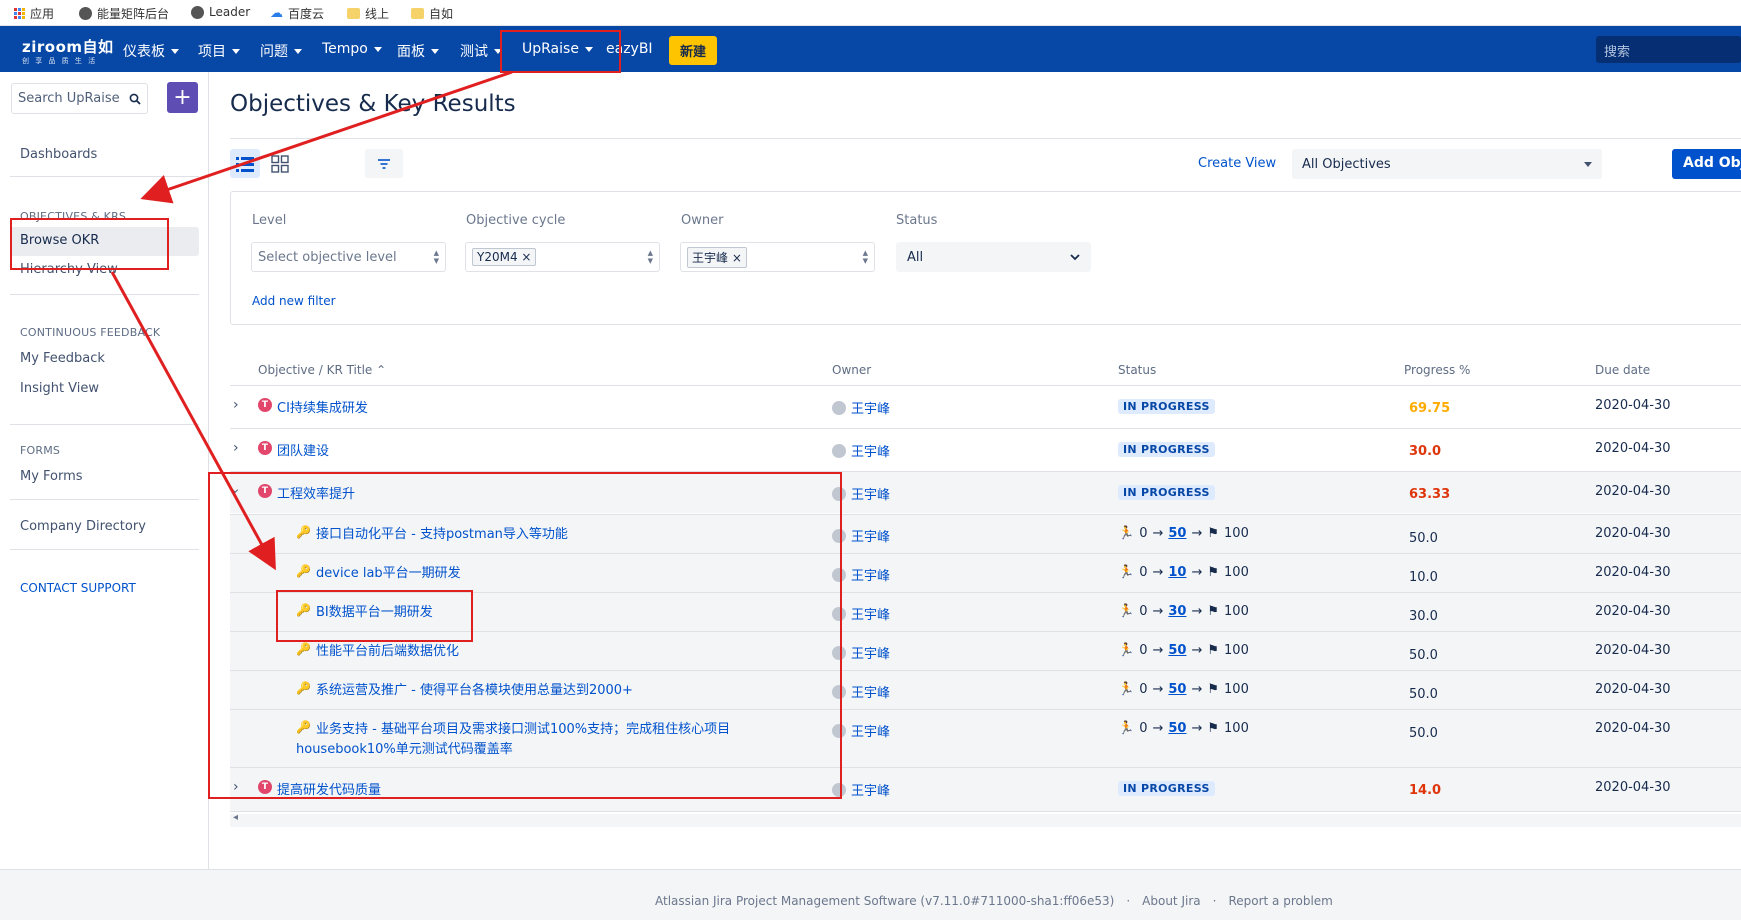  I want to click on chevron-down-icon, so click(1588, 164).